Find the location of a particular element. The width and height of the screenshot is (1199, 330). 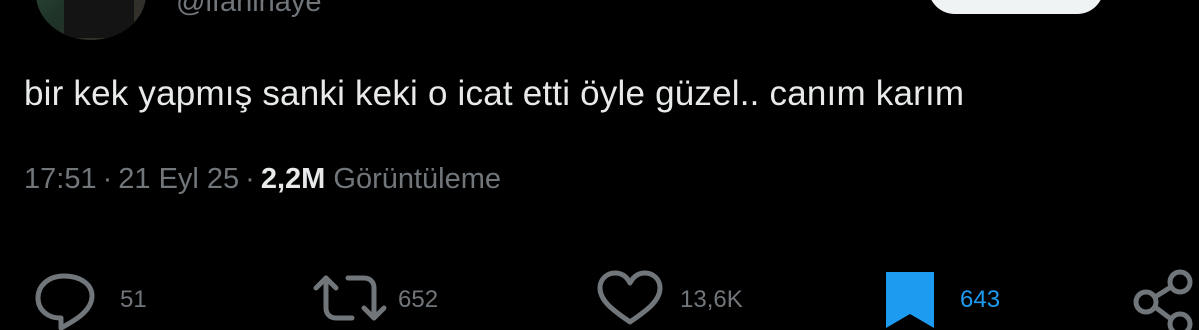

reply-button: 51 is located at coordinates (99, 299).